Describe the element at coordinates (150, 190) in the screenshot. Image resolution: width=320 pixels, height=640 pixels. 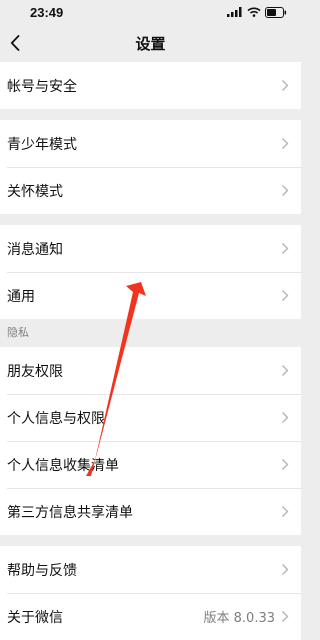
I see `settings-row-care-mode: 关怀模式` at that location.